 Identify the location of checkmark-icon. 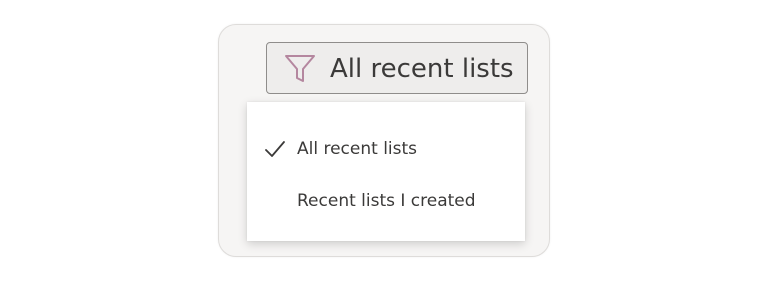
(275, 149).